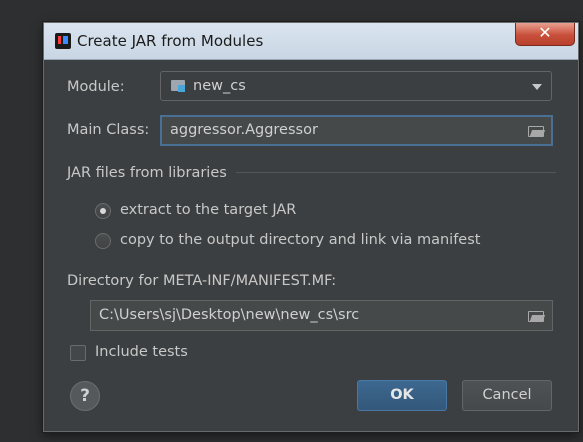 The width and height of the screenshot is (583, 442). What do you see at coordinates (202, 281) in the screenshot?
I see `manifest-label: Directory for META-INF/MANIFEST.MF:` at bounding box center [202, 281].